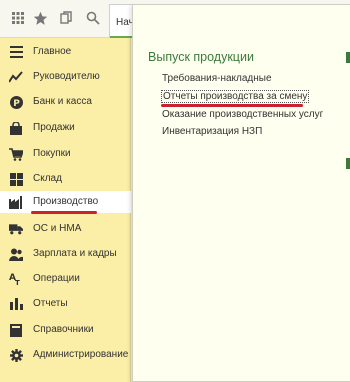  I want to click on chart-line-icon, so click(16, 77).